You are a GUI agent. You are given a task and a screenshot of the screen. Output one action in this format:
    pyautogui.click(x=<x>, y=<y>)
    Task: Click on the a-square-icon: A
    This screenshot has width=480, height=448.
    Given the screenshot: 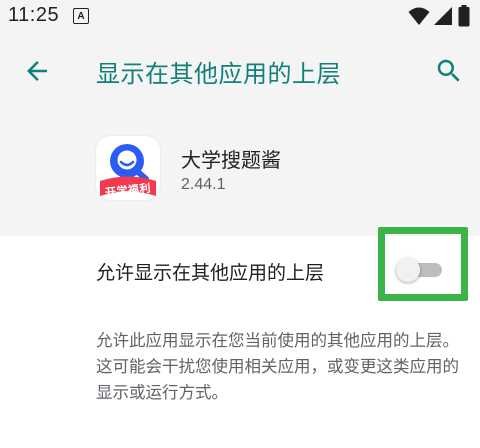 What is the action you would take?
    pyautogui.click(x=81, y=16)
    